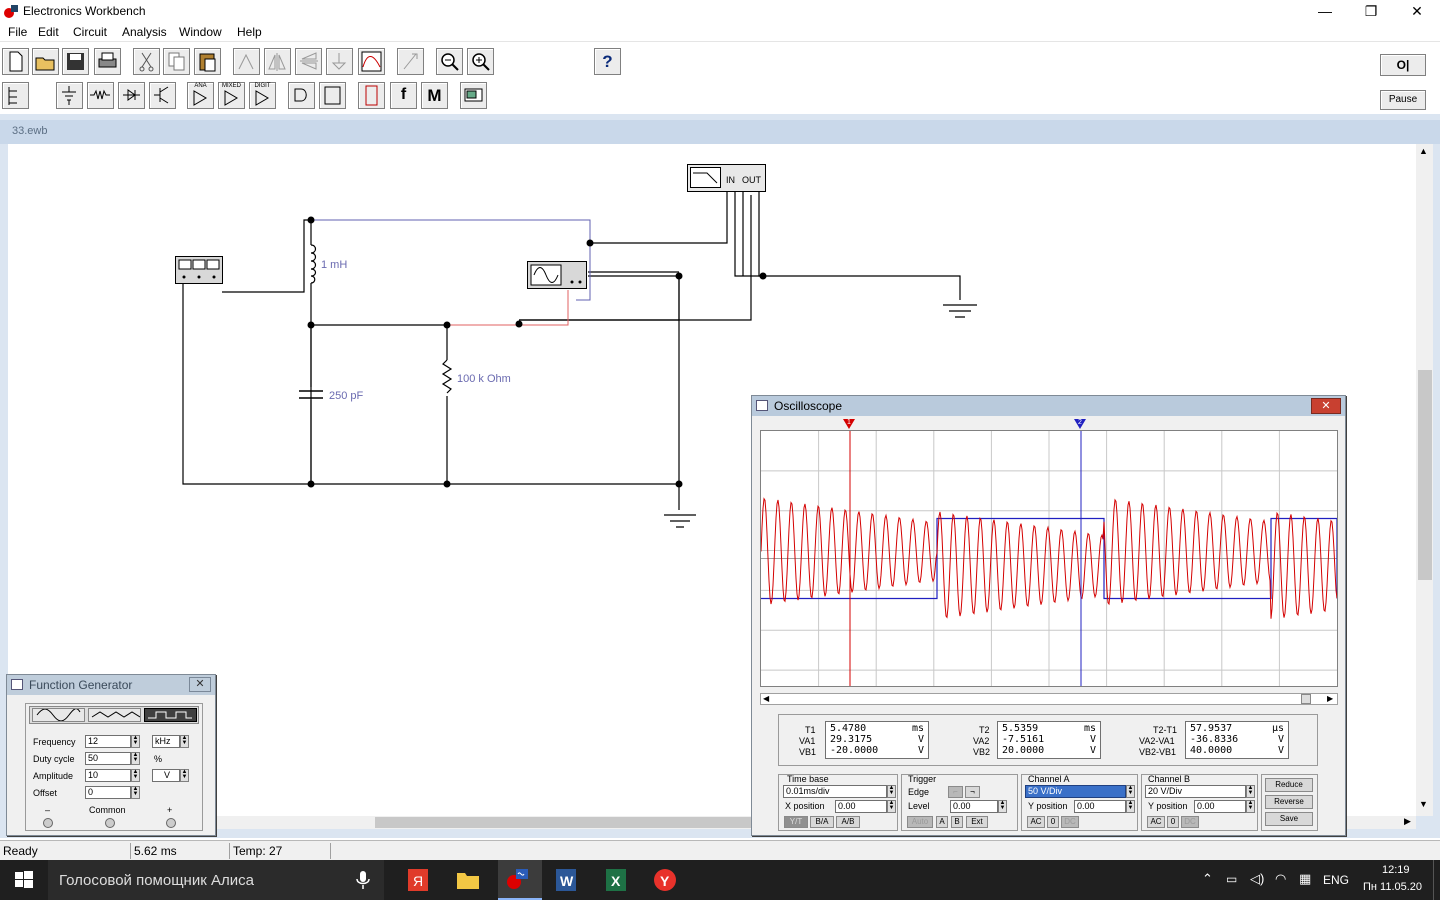  I want to click on trigger-a-button: A, so click(942, 822).